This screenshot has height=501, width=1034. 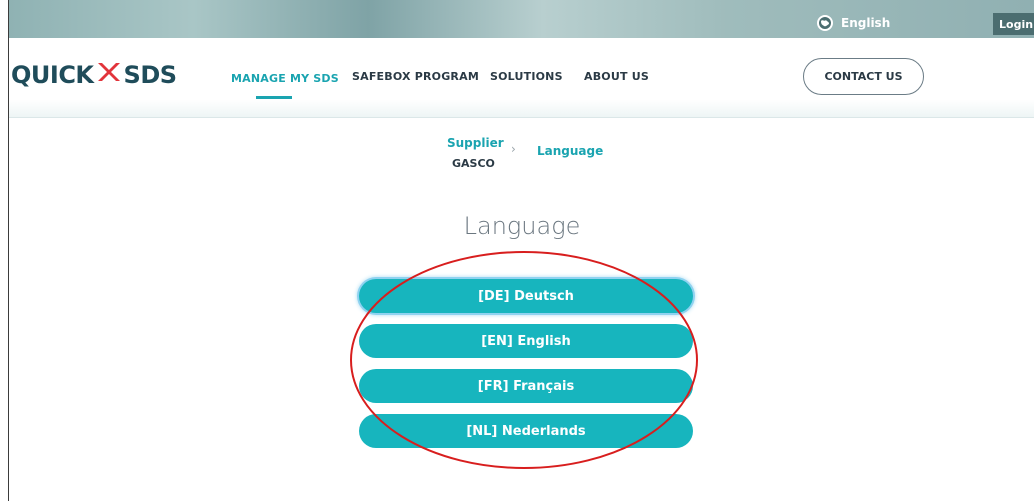 I want to click on nav-safebox-program: SAFEBOX PROGRAM, so click(x=415, y=76).